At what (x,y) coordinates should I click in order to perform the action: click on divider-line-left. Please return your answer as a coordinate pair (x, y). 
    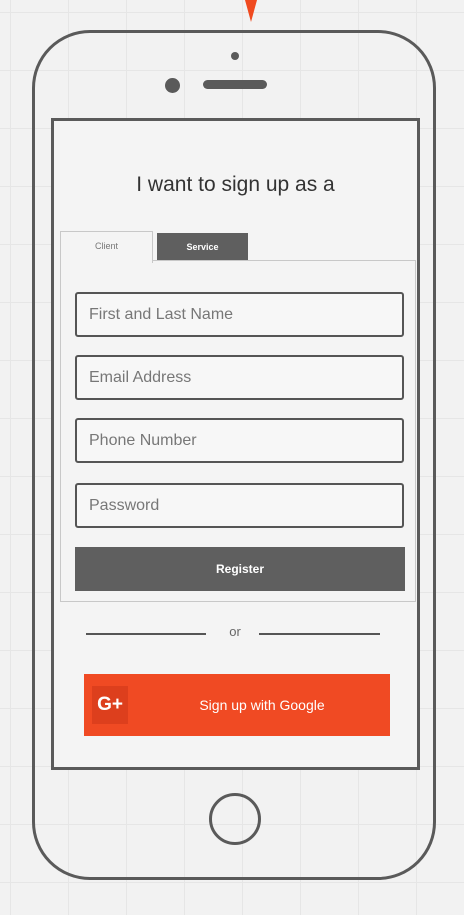
    Looking at the image, I should click on (146, 634).